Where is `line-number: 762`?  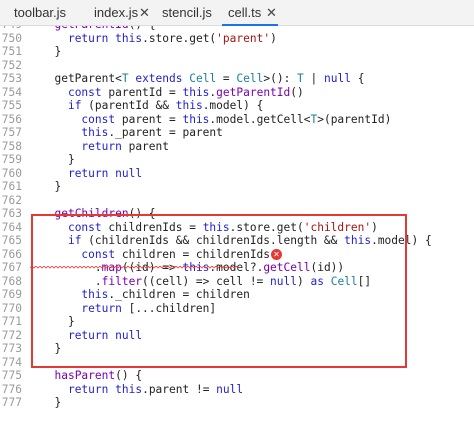 line-number: 762 is located at coordinates (11, 200).